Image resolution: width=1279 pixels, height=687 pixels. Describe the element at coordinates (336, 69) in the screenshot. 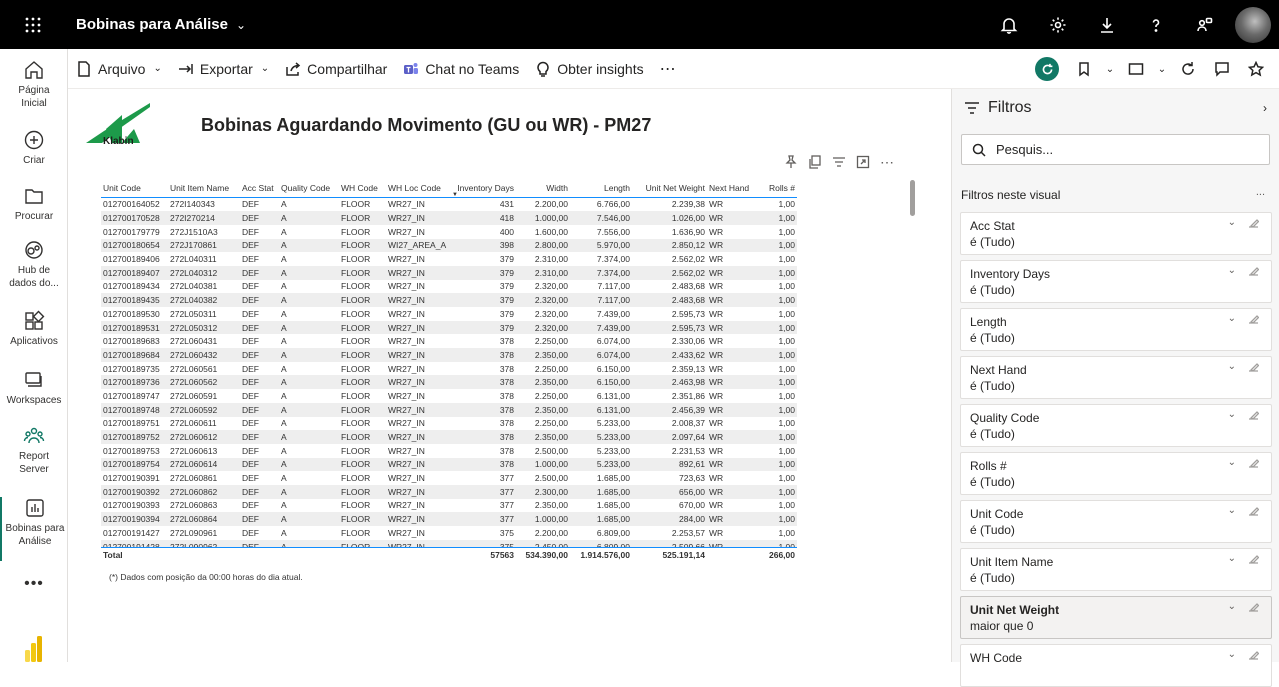

I see `share-button: Compartilhar` at that location.